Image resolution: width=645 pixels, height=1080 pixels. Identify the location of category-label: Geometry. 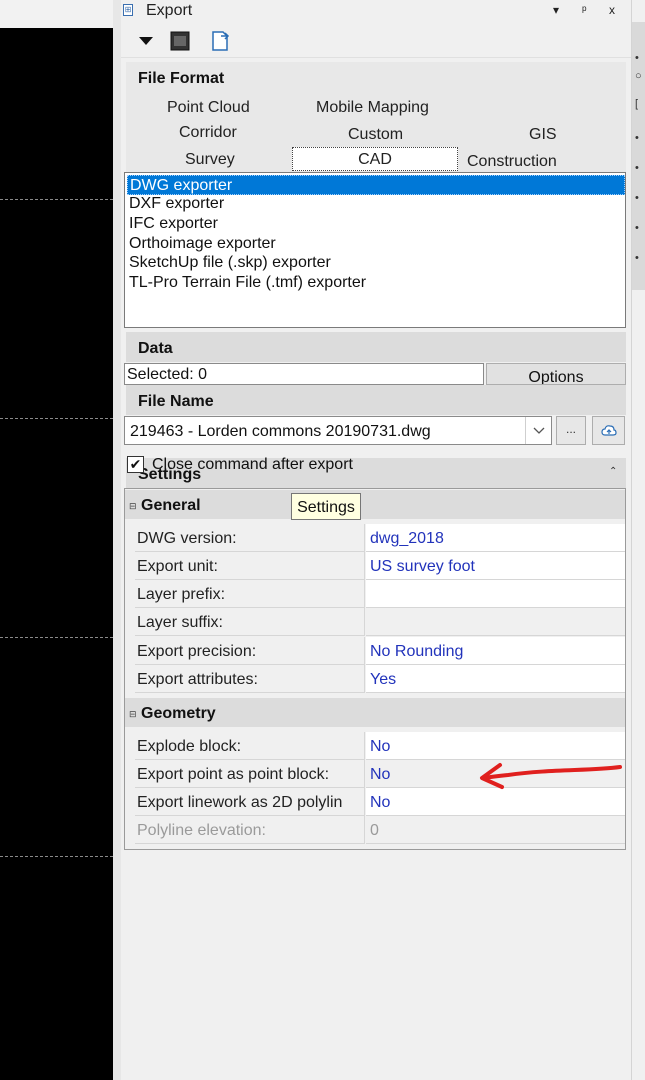
(178, 713).